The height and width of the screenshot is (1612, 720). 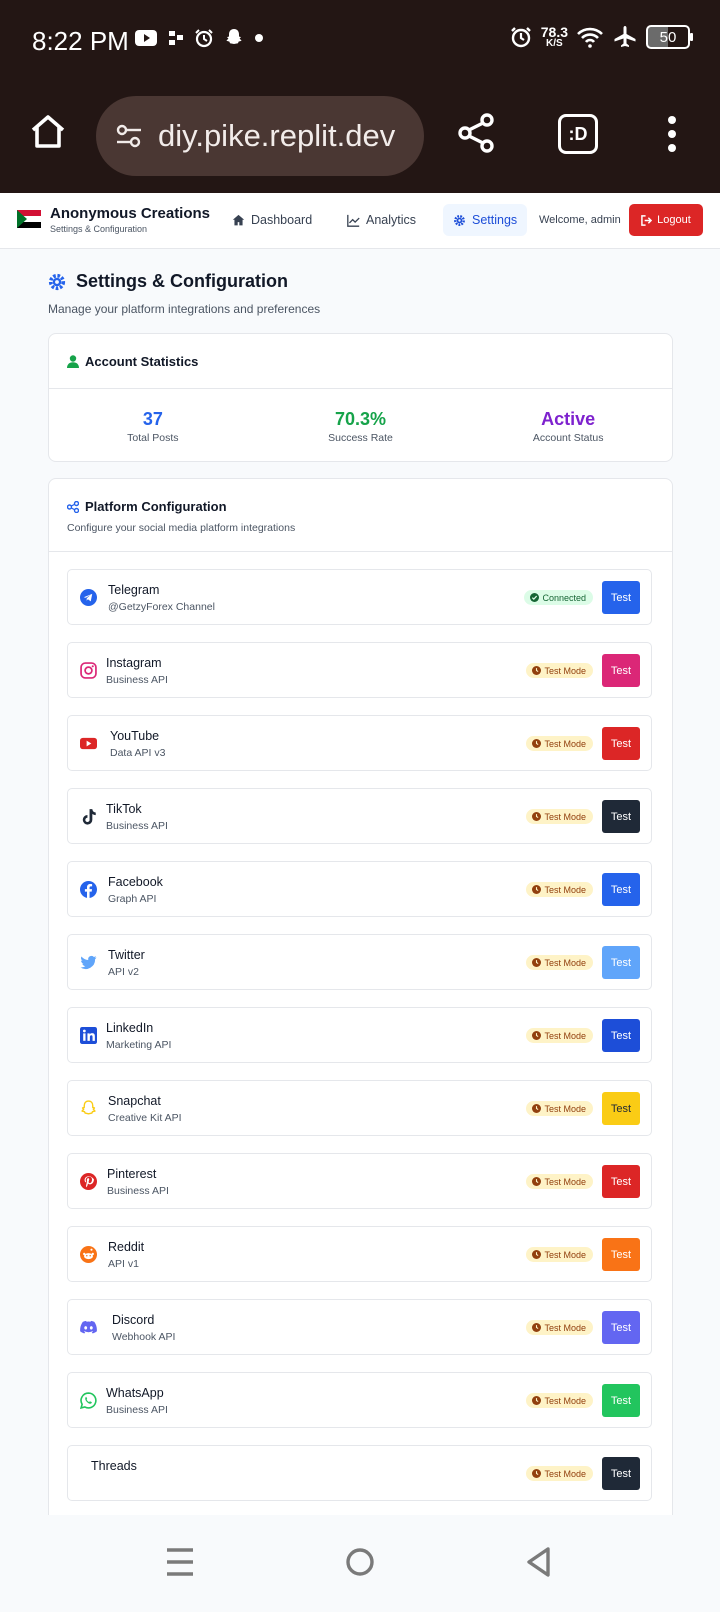 What do you see at coordinates (535, 597) in the screenshot?
I see `check-circle-icon` at bounding box center [535, 597].